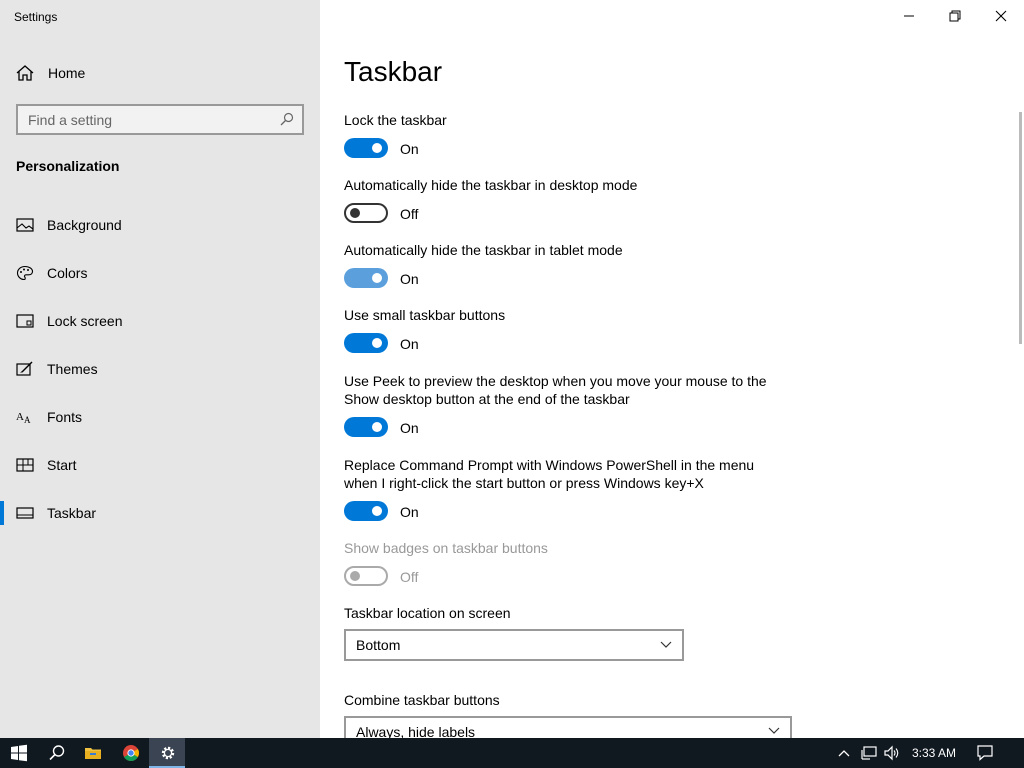 The image size is (1024, 768). Describe the element at coordinates (366, 278) in the screenshot. I see `autohide-tablet-toggle` at that location.